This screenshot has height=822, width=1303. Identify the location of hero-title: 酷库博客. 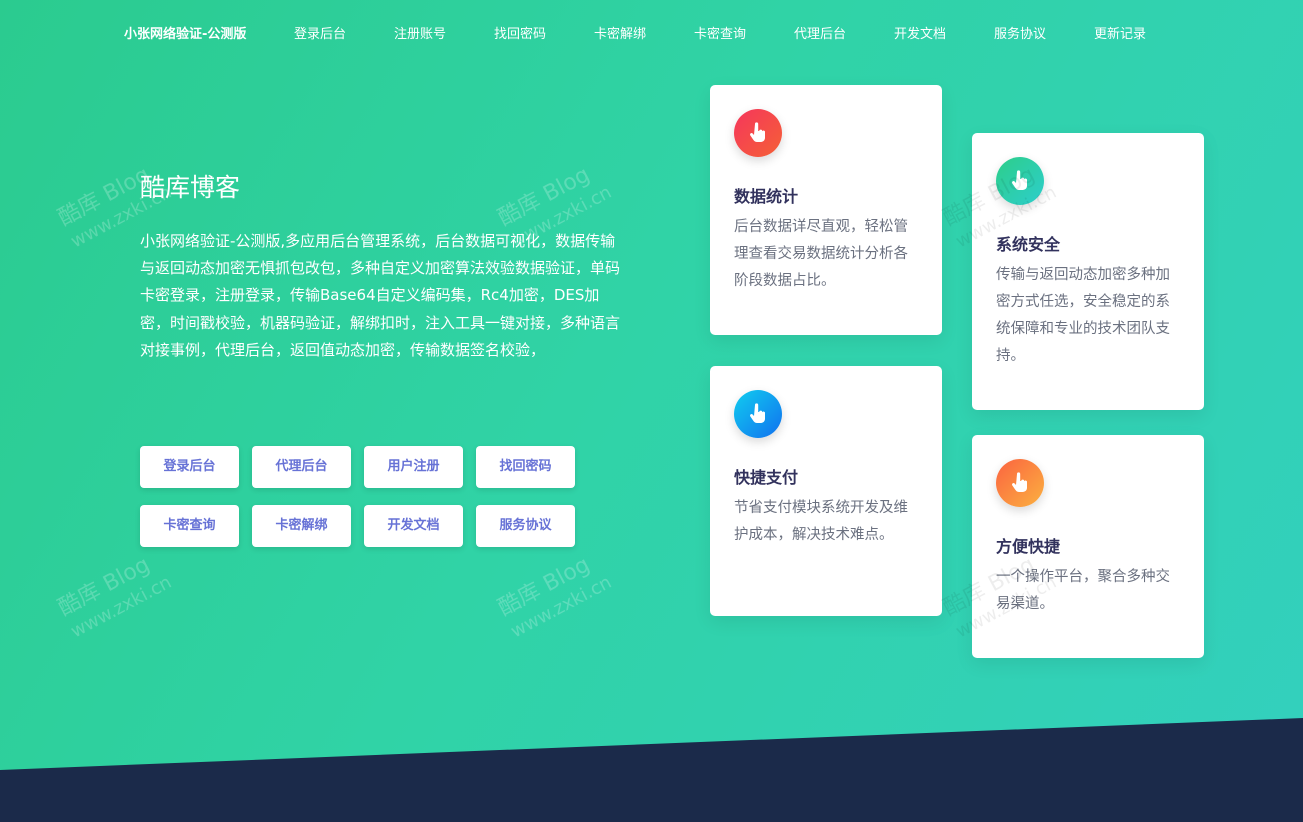
(190, 187).